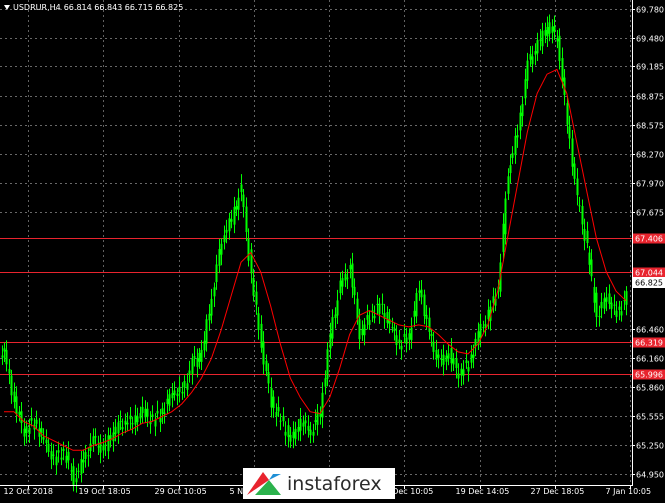 This screenshot has height=503, width=665. Describe the element at coordinates (650, 97) in the screenshot. I see `y-tick-label: 68.875` at that location.